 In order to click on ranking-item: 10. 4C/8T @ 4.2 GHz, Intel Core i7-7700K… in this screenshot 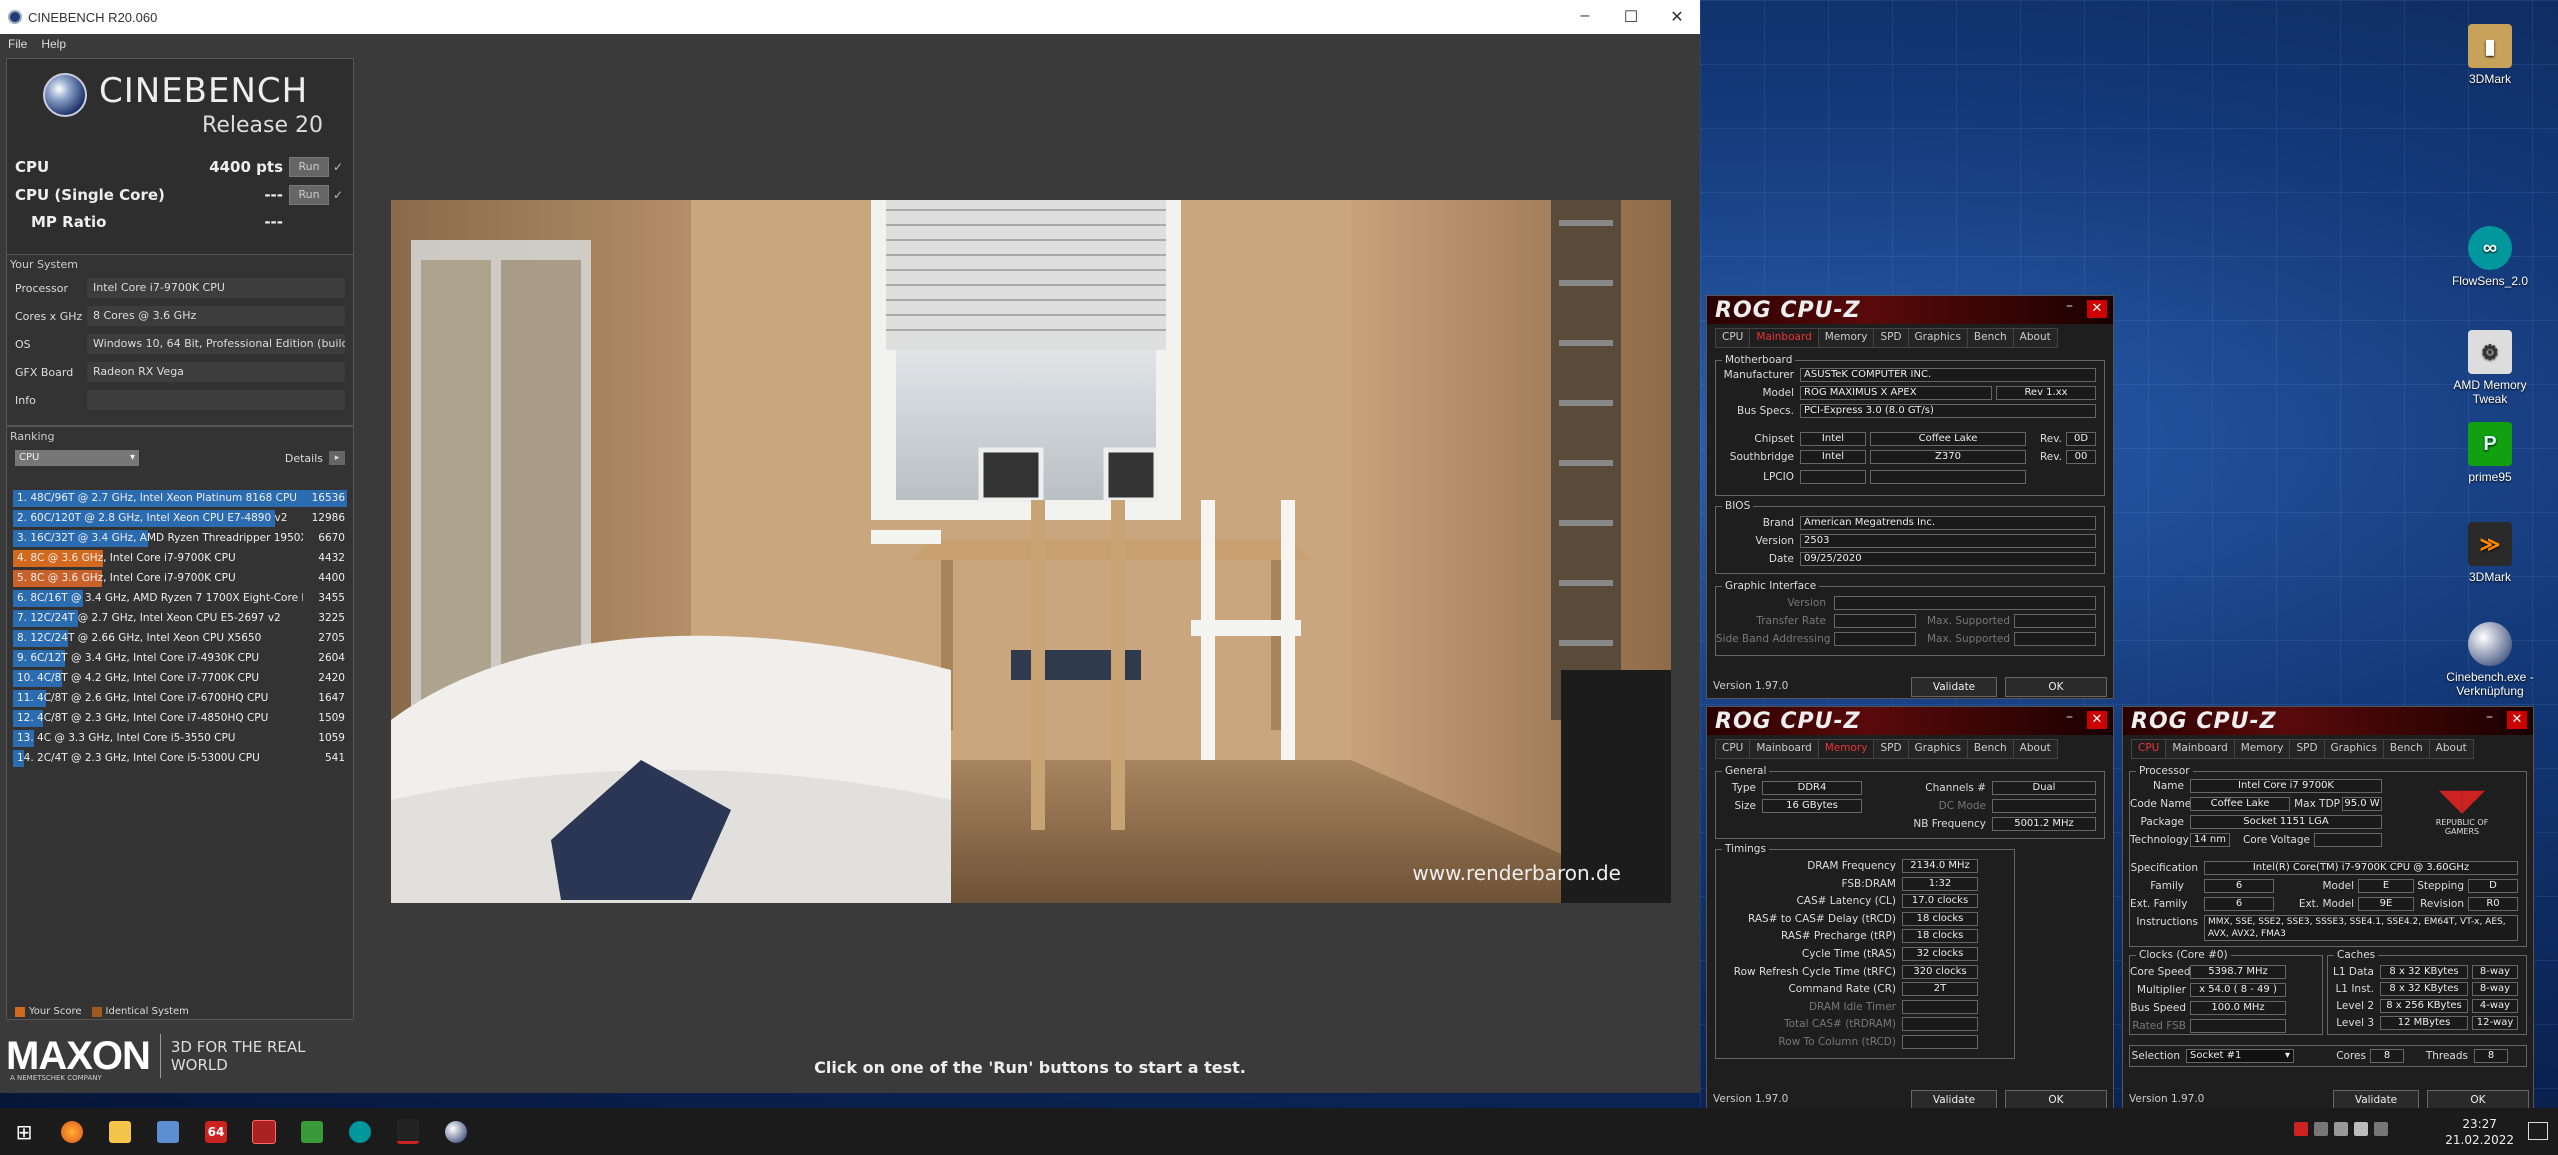, I will do `click(180, 678)`.